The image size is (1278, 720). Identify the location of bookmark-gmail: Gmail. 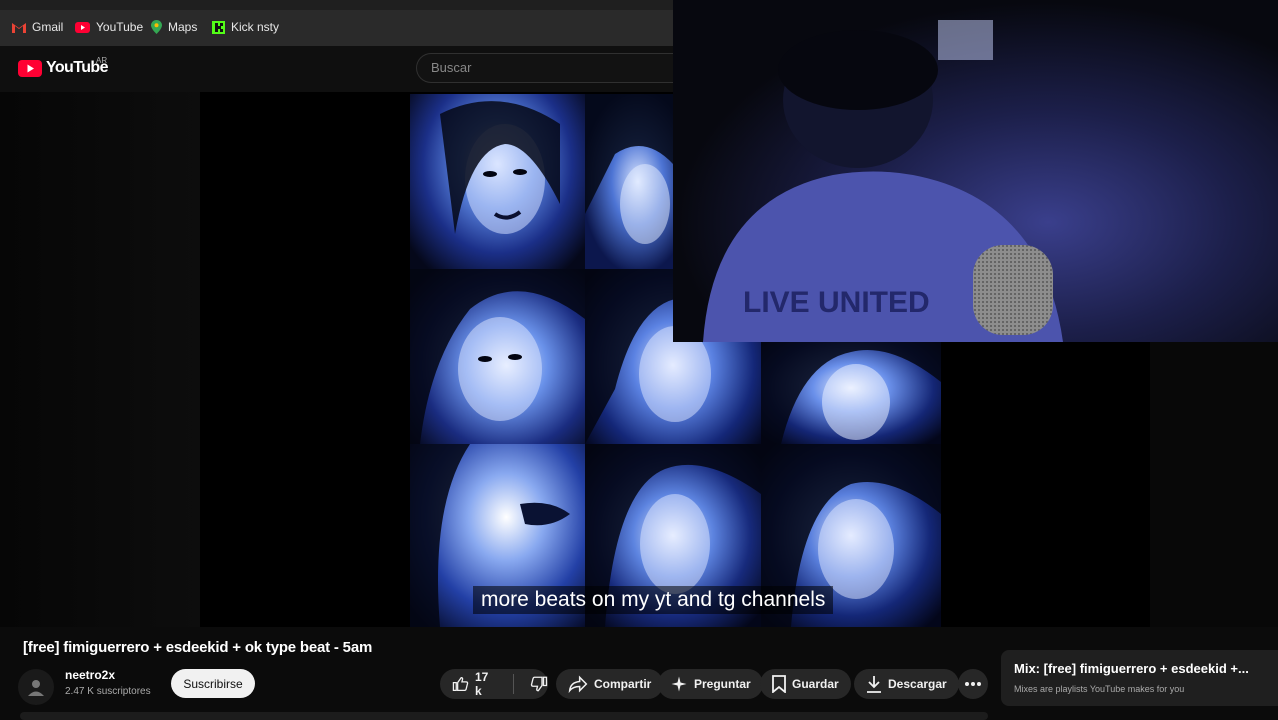
(37, 27).